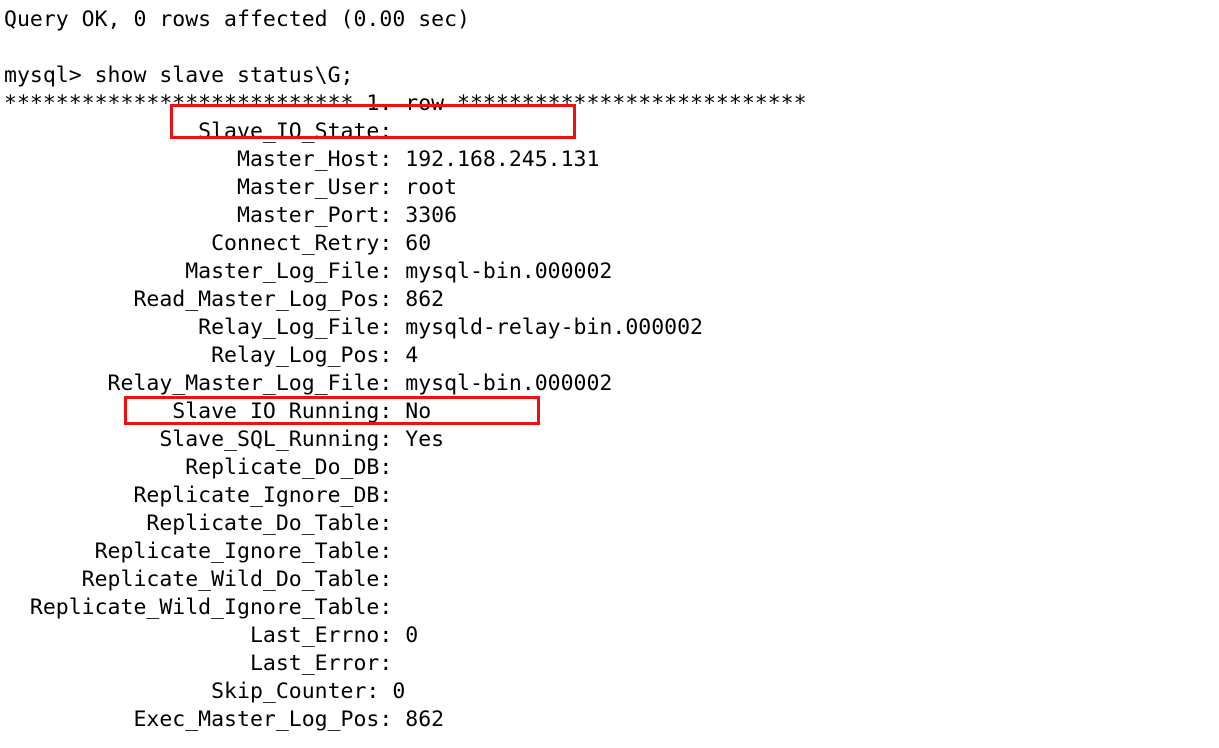 Image resolution: width=1219 pixels, height=748 pixels. What do you see at coordinates (205, 579) in the screenshot?
I see `terminal-line-replicate-wild-do-table: Replicate_Wild_Do_Table:` at bounding box center [205, 579].